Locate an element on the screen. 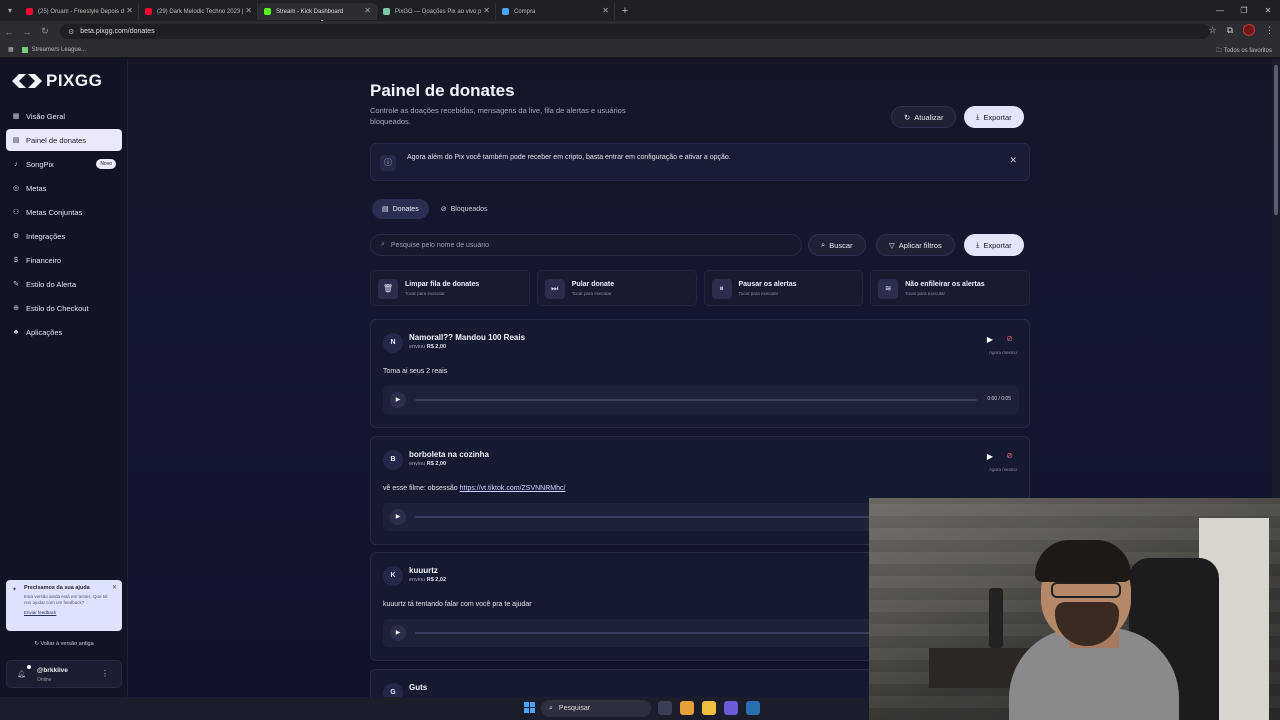 The width and height of the screenshot is (1280, 720). profile-avatar is located at coordinates (1249, 30).